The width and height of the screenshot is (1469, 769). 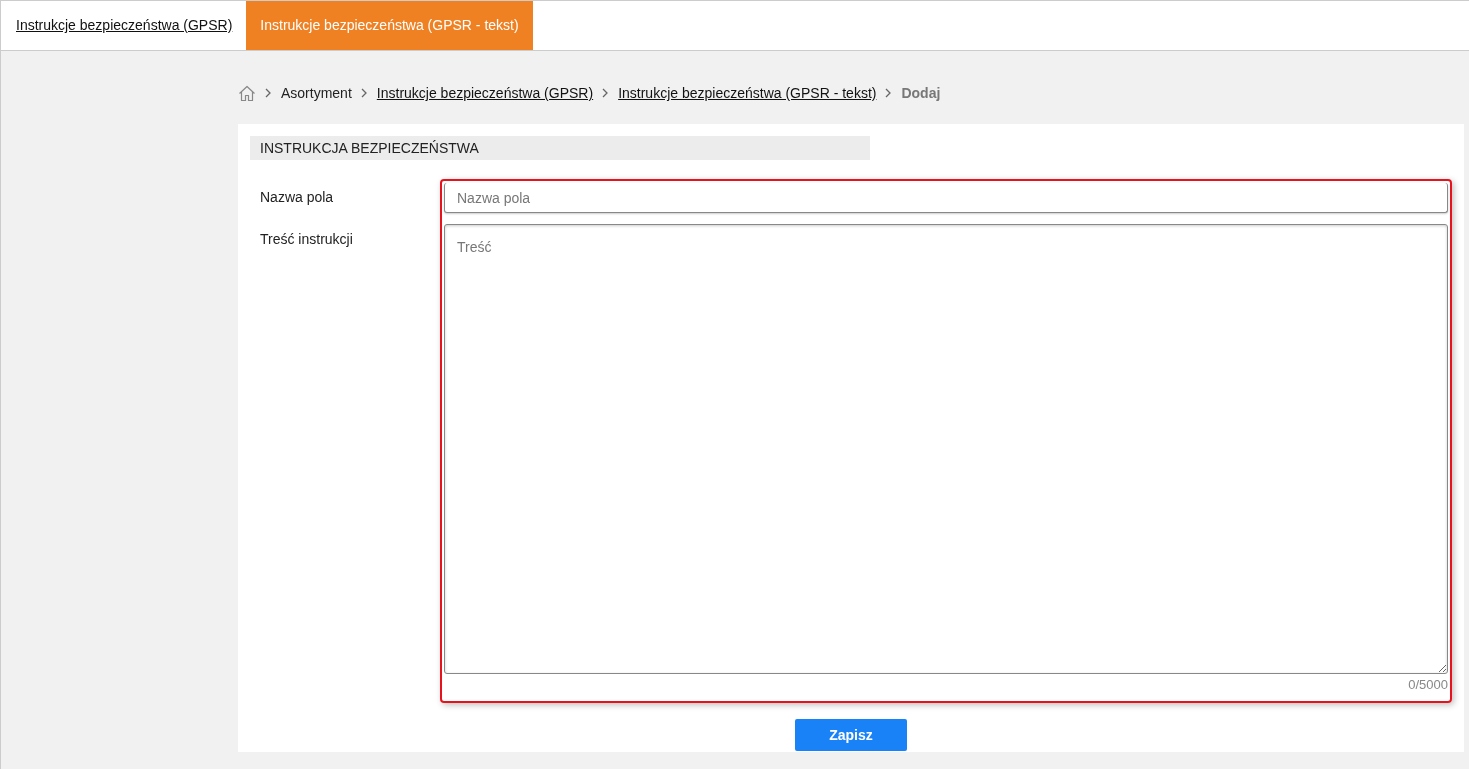 I want to click on save-button: Zapisz, so click(x=851, y=735).